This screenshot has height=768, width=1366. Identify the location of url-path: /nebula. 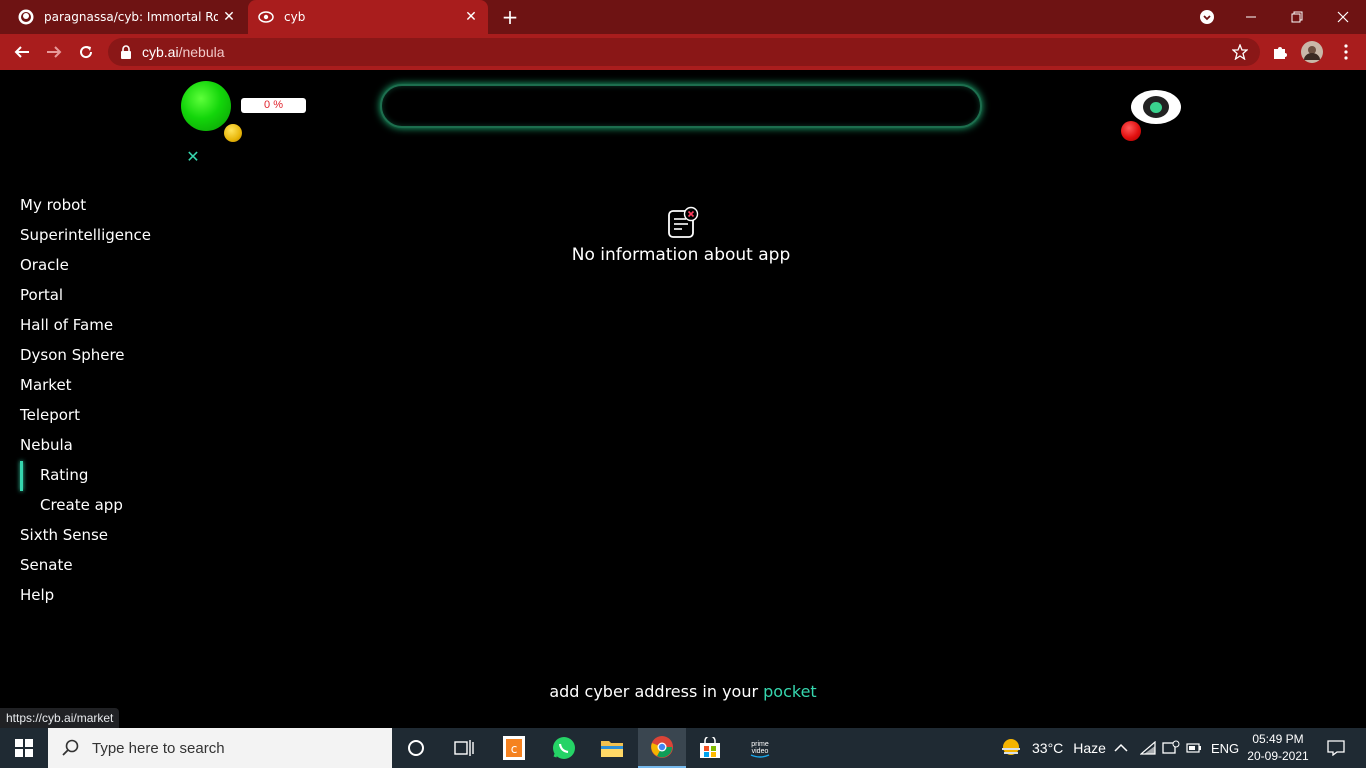
(201, 52).